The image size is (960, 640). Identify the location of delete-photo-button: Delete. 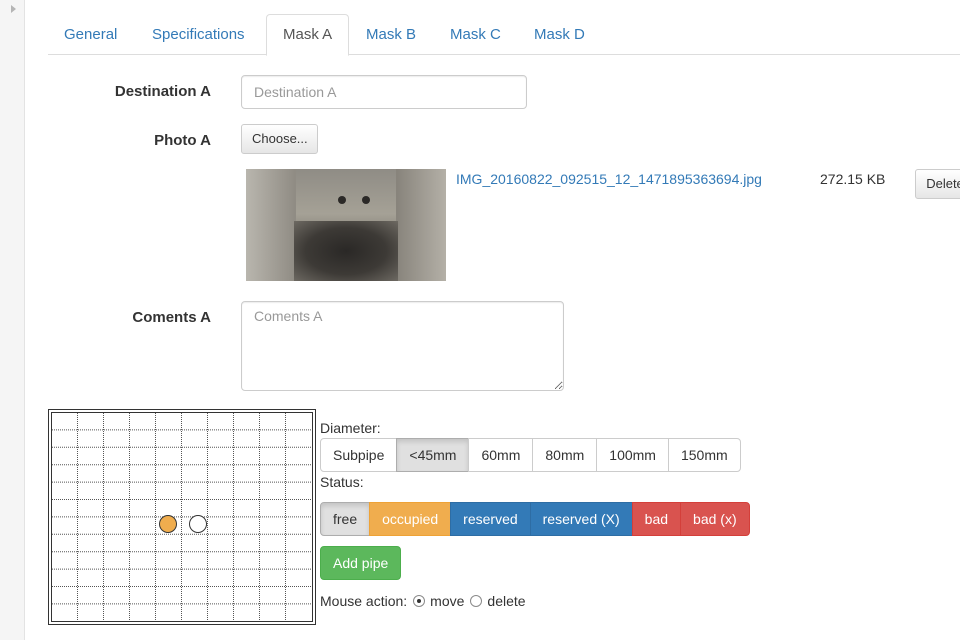
(937, 184).